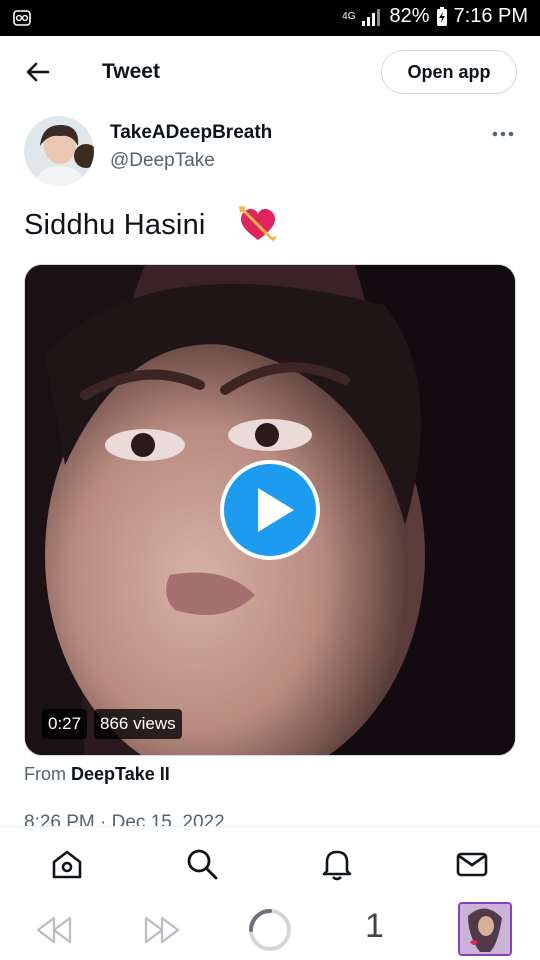 The width and height of the screenshot is (540, 960). I want to click on tab-count: 1, so click(374, 926).